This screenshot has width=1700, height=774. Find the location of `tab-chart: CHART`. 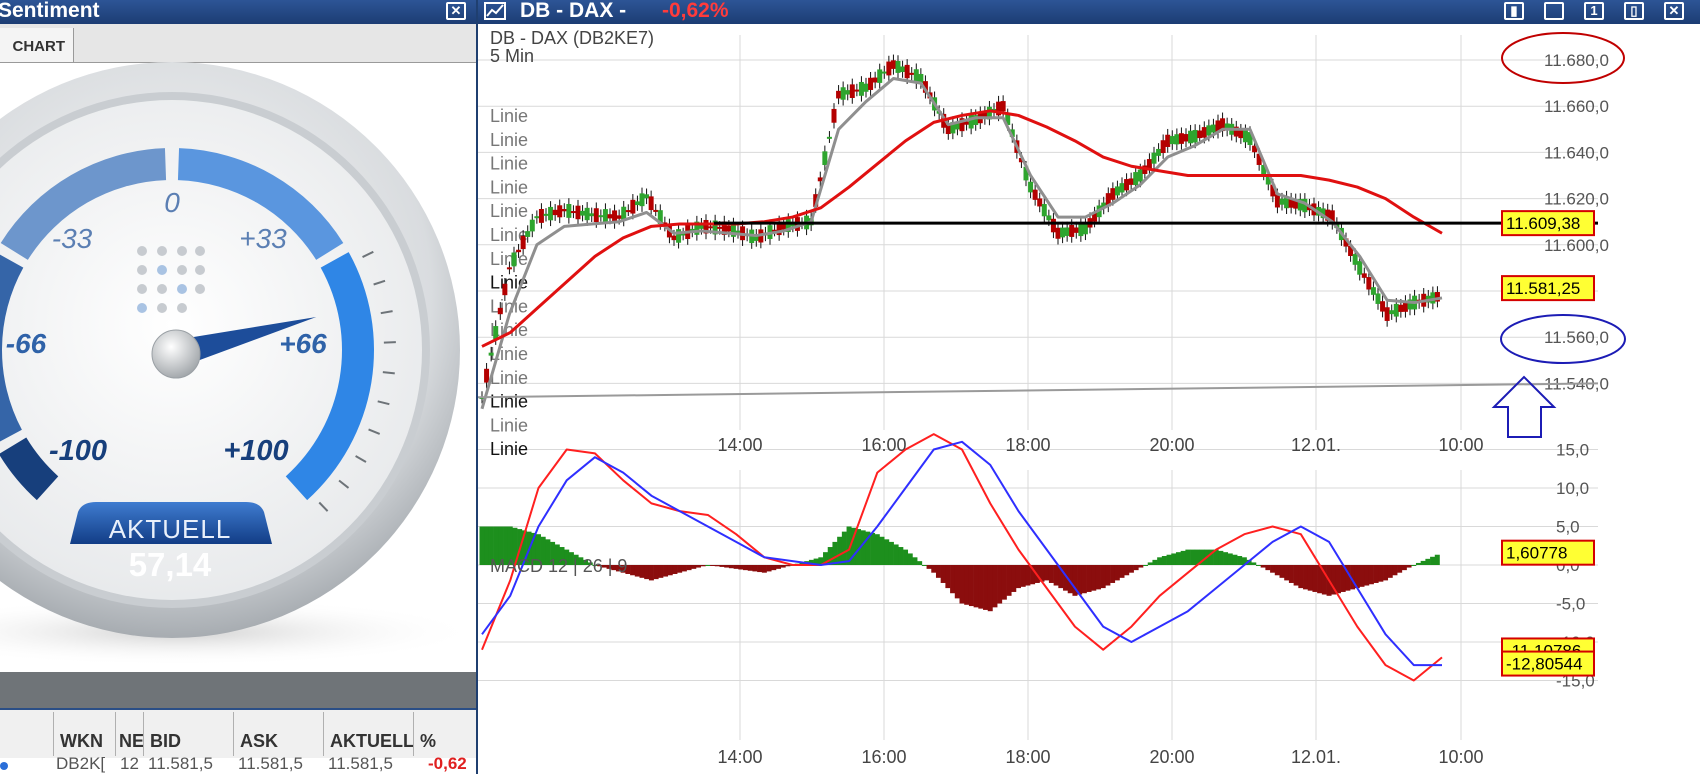

tab-chart: CHART is located at coordinates (37, 45).